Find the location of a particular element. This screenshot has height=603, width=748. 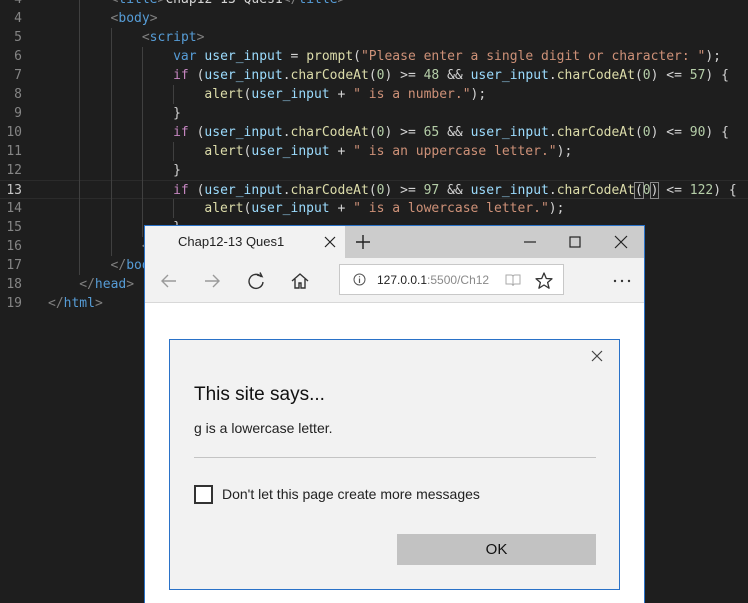

suppress-messages-checkbox is located at coordinates (203, 494).